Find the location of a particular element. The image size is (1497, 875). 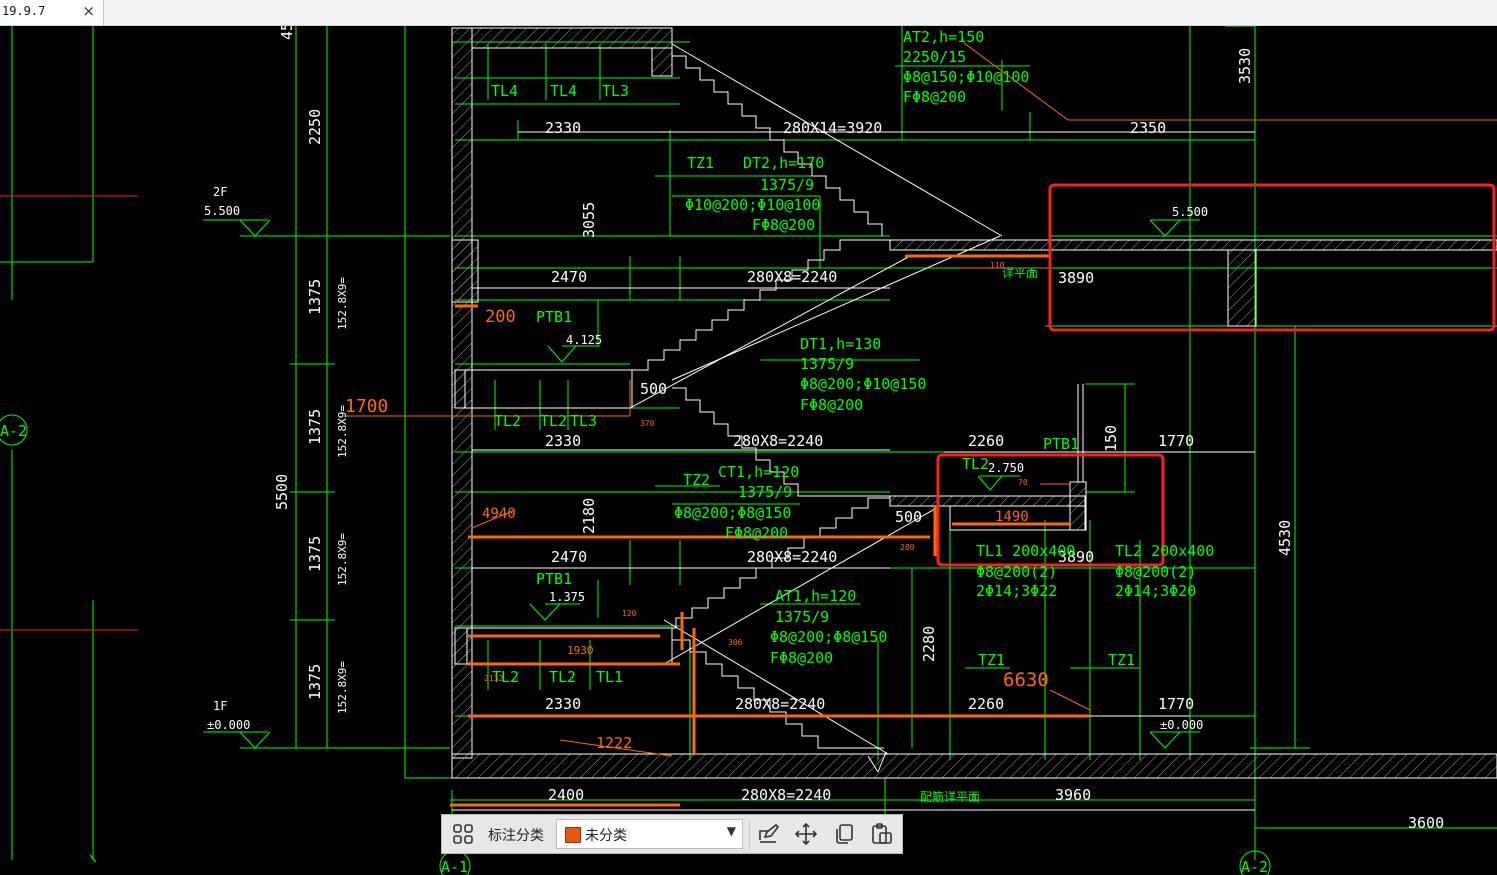

dt1-span: 1375/9 is located at coordinates (827, 364).